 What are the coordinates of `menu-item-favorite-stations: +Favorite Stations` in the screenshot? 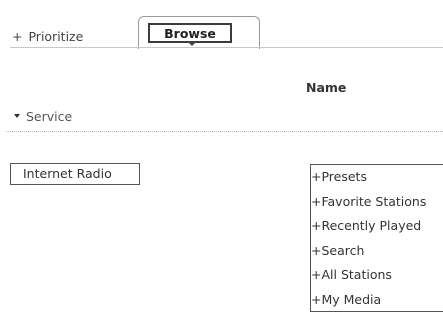 It's located at (377, 202).